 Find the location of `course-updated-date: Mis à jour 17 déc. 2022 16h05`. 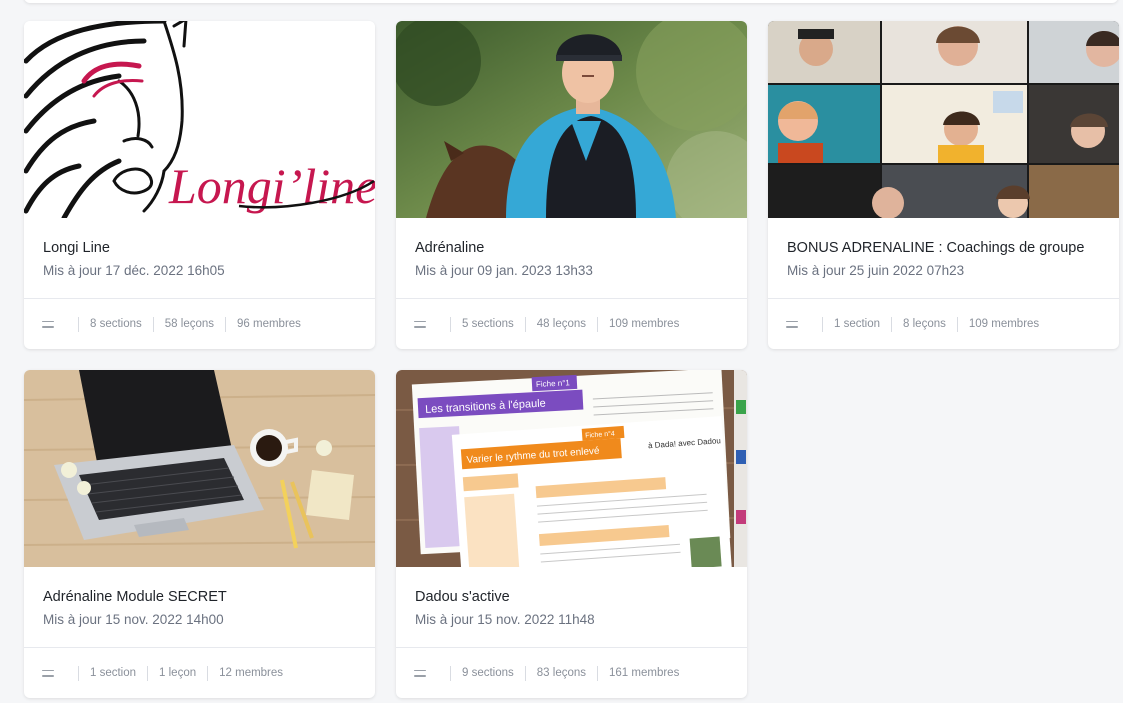

course-updated-date: Mis à jour 17 déc. 2022 16h05 is located at coordinates (134, 270).